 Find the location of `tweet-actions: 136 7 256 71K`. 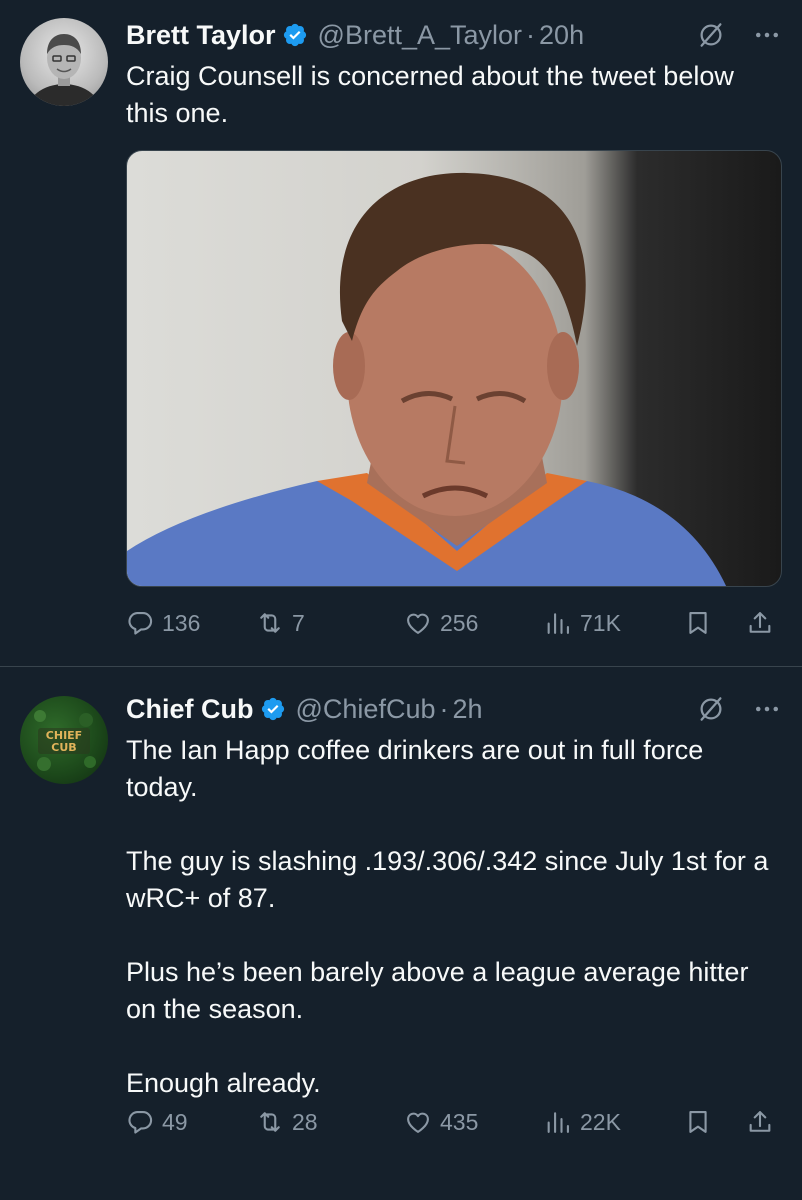

tweet-actions: 136 7 256 71K is located at coordinates (454, 623).